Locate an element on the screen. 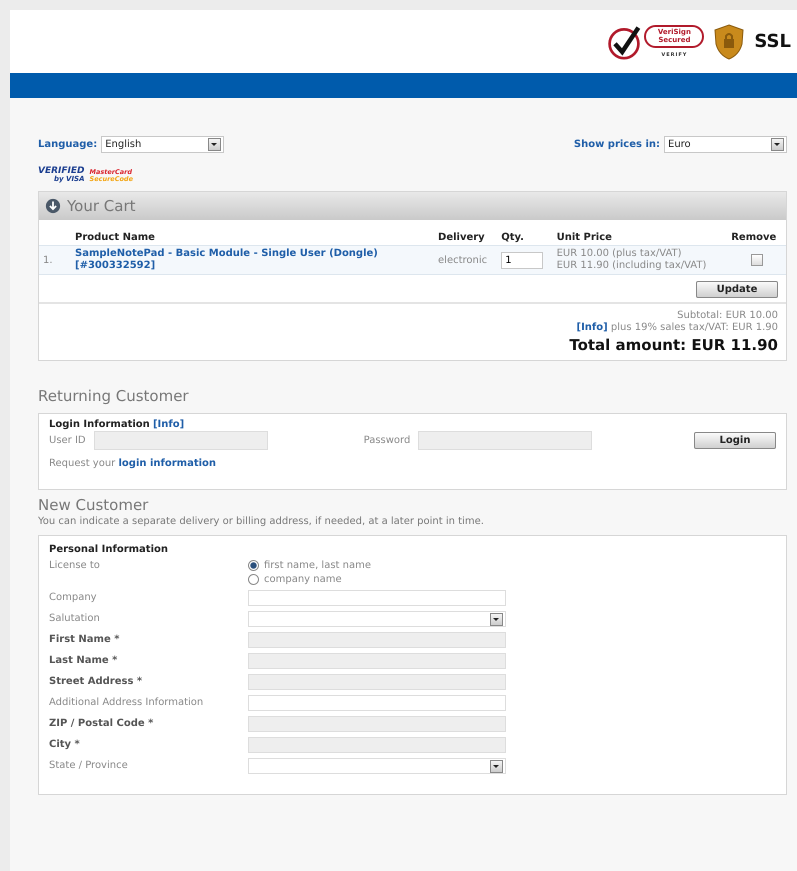 The height and width of the screenshot is (871, 797). field-label: Company is located at coordinates (73, 598).